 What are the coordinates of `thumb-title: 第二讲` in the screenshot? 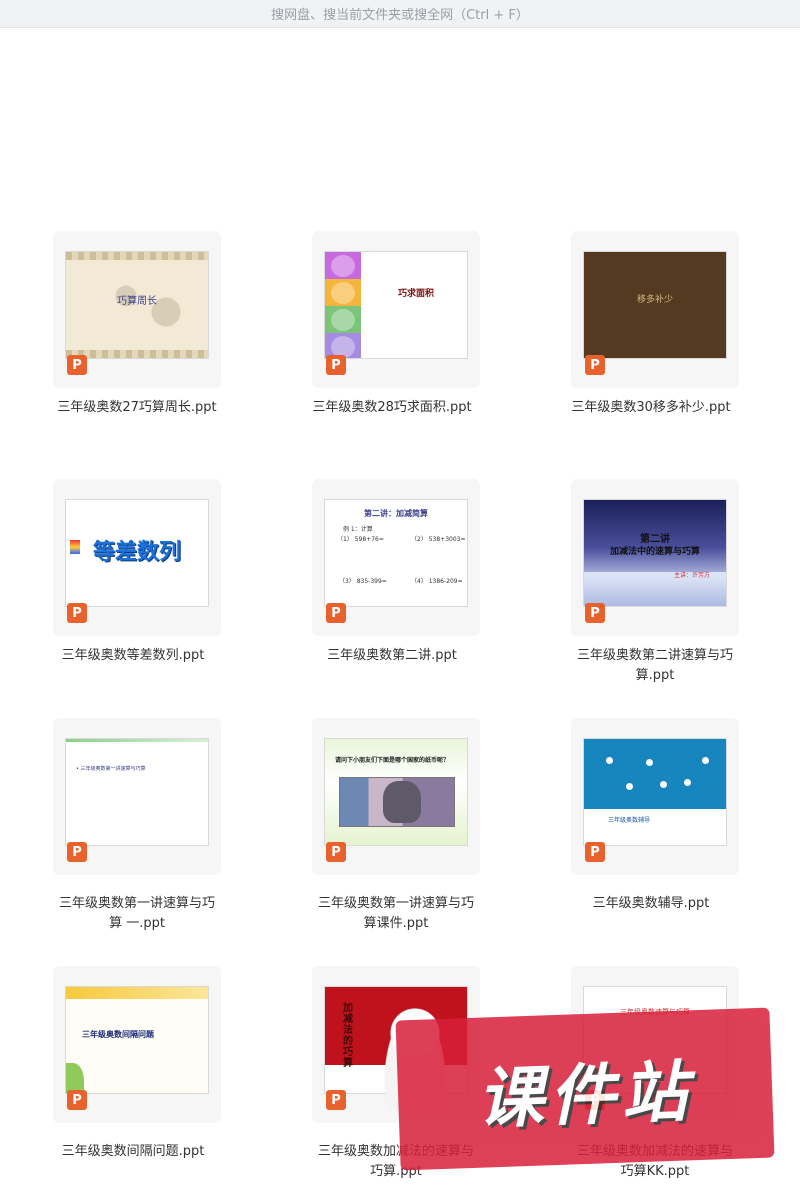 It's located at (655, 539).